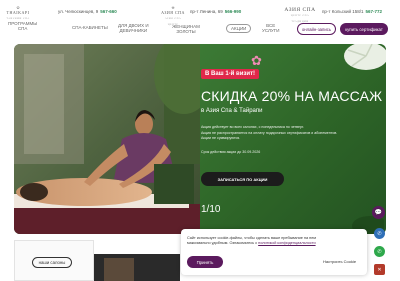  Describe the element at coordinates (364, 29) in the screenshot. I see `buy-certificate-button: купить сертификат` at that location.